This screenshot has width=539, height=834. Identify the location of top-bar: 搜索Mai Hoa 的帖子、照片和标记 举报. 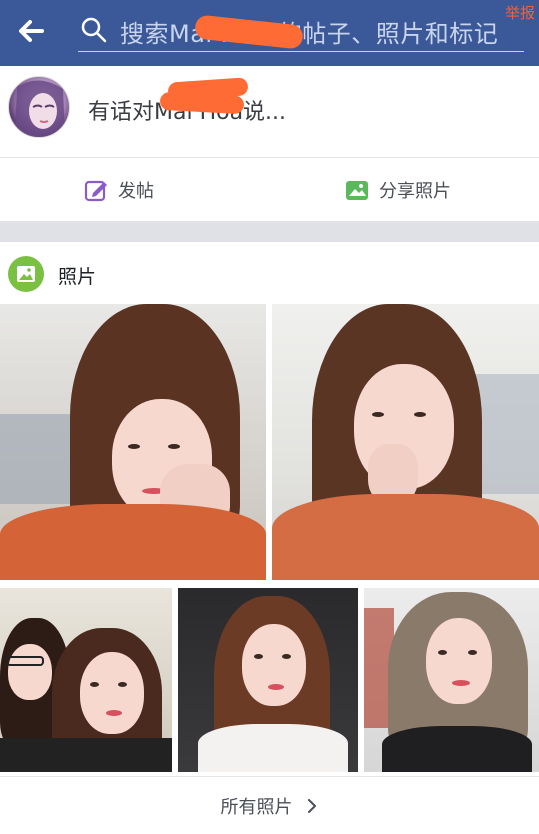
(269, 33).